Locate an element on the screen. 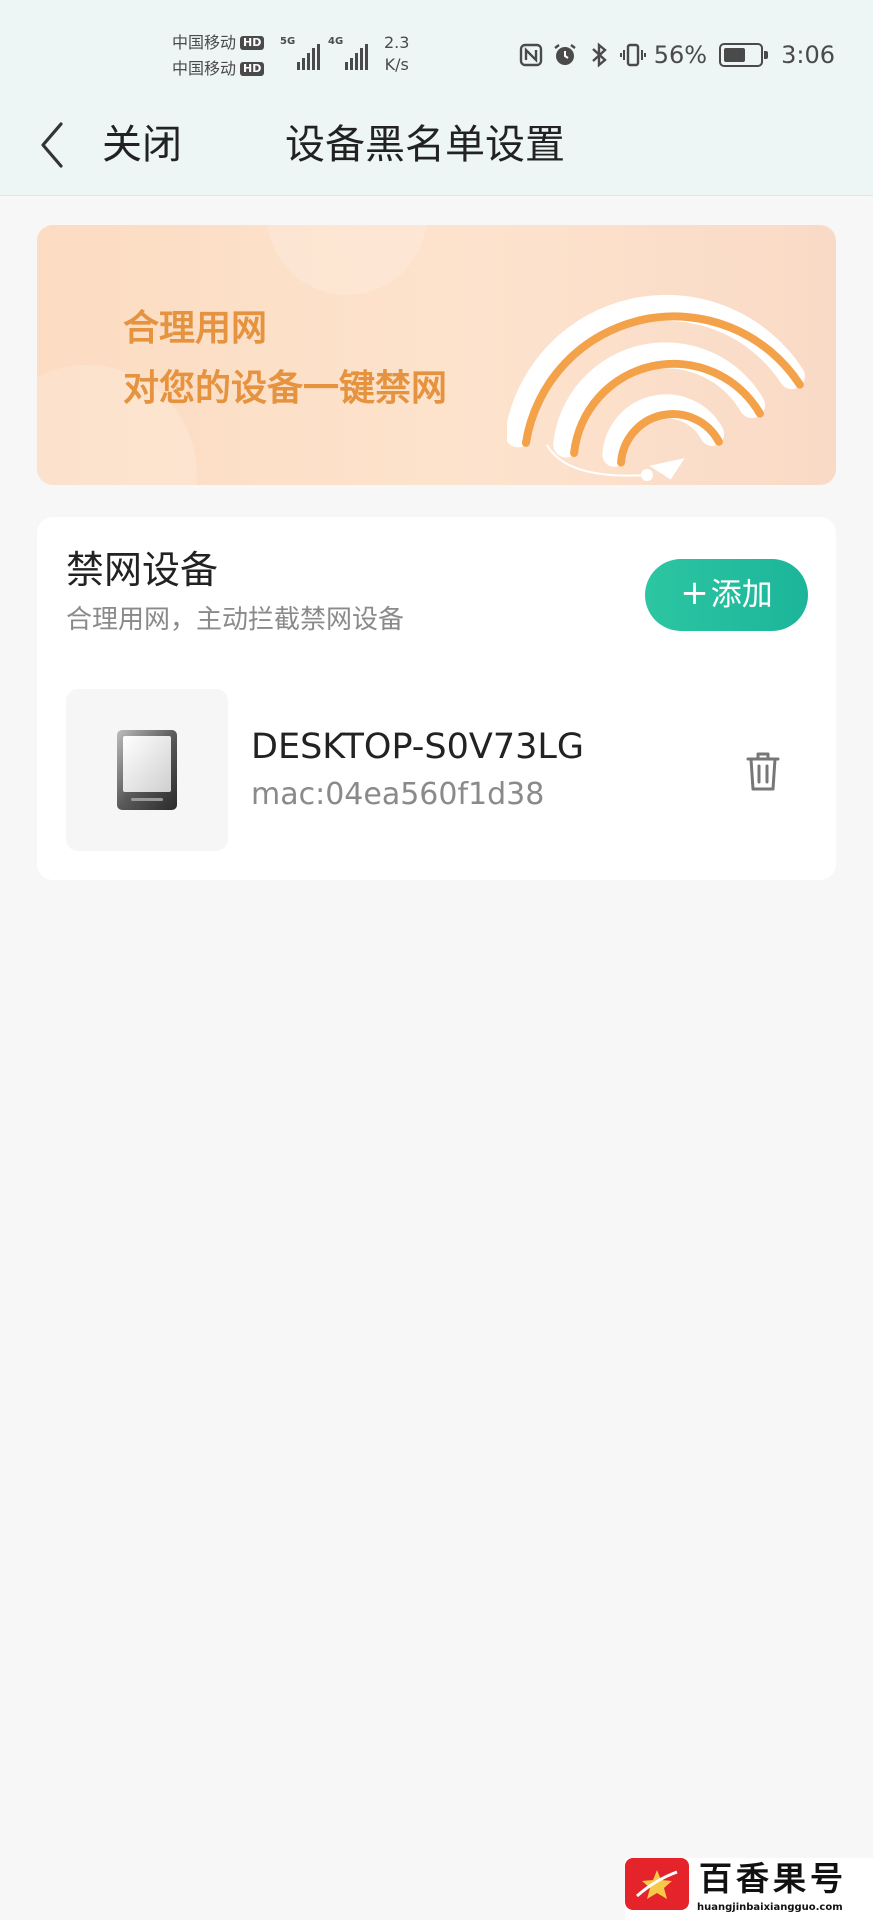 The width and height of the screenshot is (873, 1920). status-icons: 56% 3:06 is located at coordinates (676, 55).